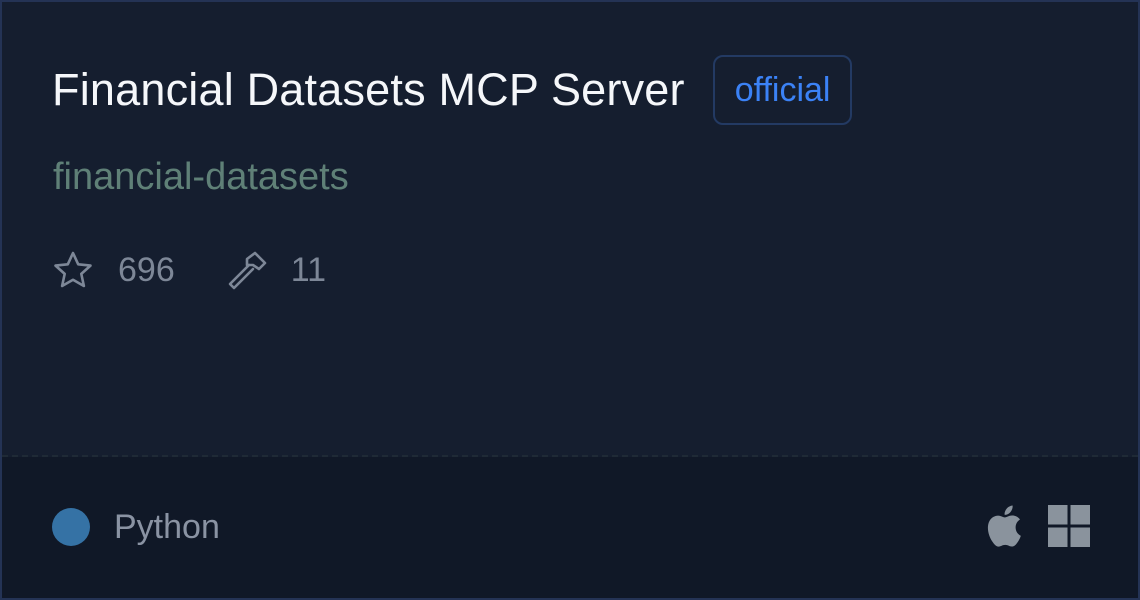  What do you see at coordinates (1069, 526) in the screenshot?
I see `windows-icon` at bounding box center [1069, 526].